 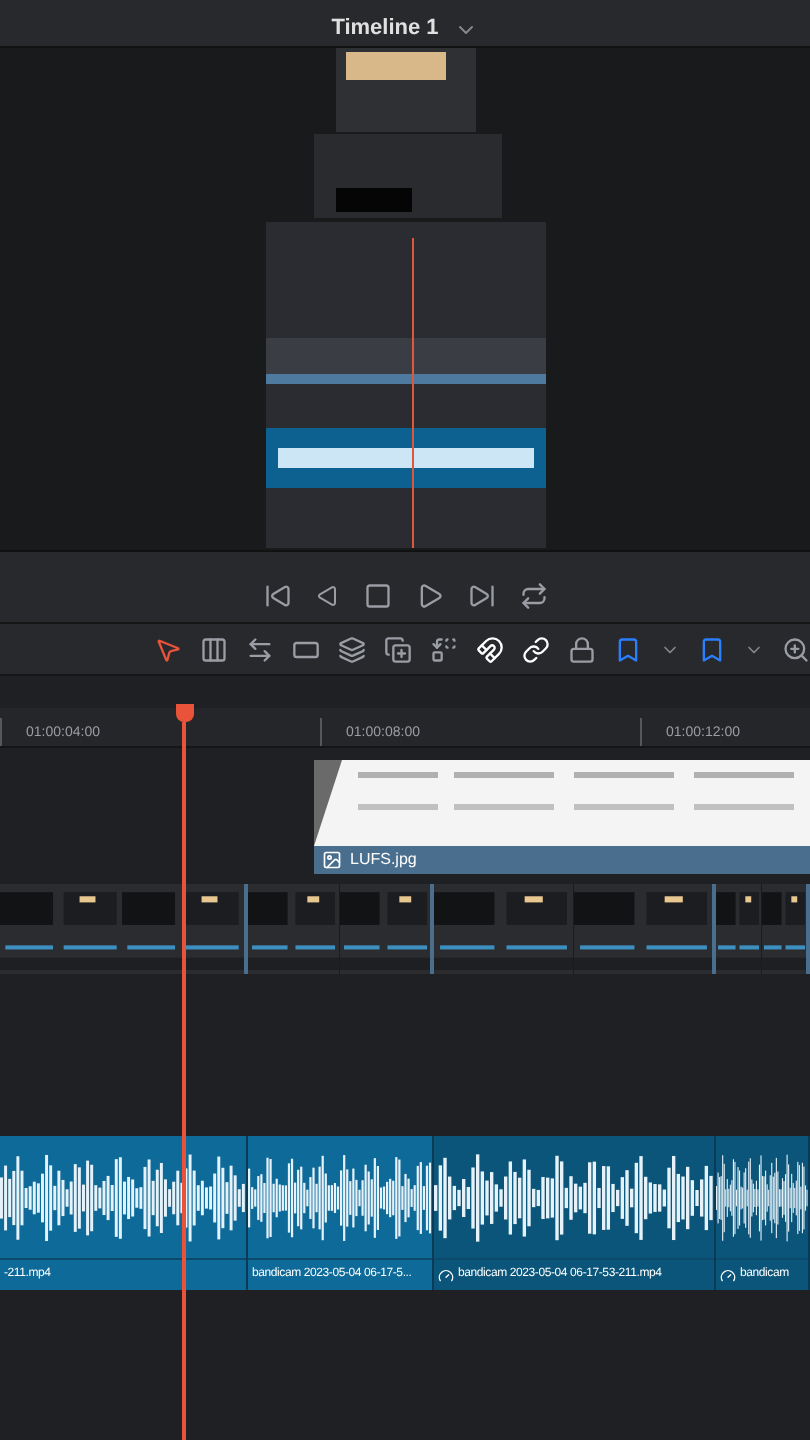 I want to click on zoom-icon, so click(x=796, y=649).